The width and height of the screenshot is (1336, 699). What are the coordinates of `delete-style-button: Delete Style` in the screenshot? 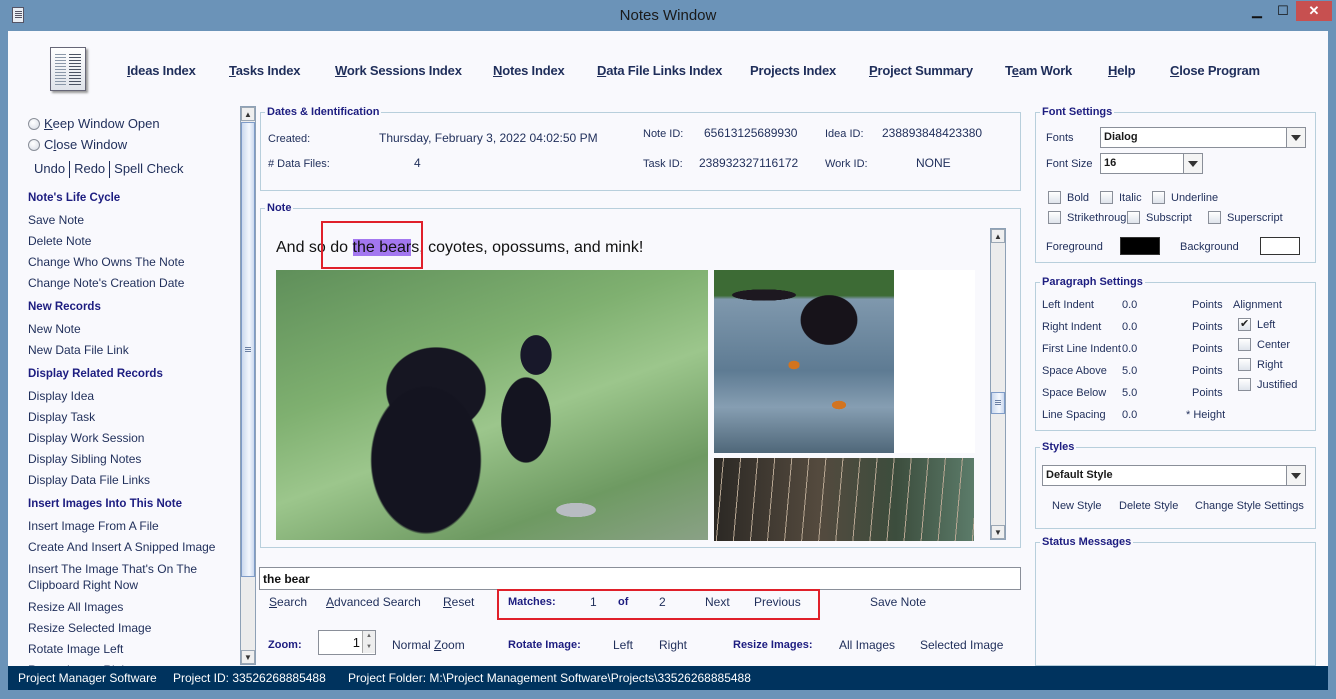 It's located at (1148, 506).